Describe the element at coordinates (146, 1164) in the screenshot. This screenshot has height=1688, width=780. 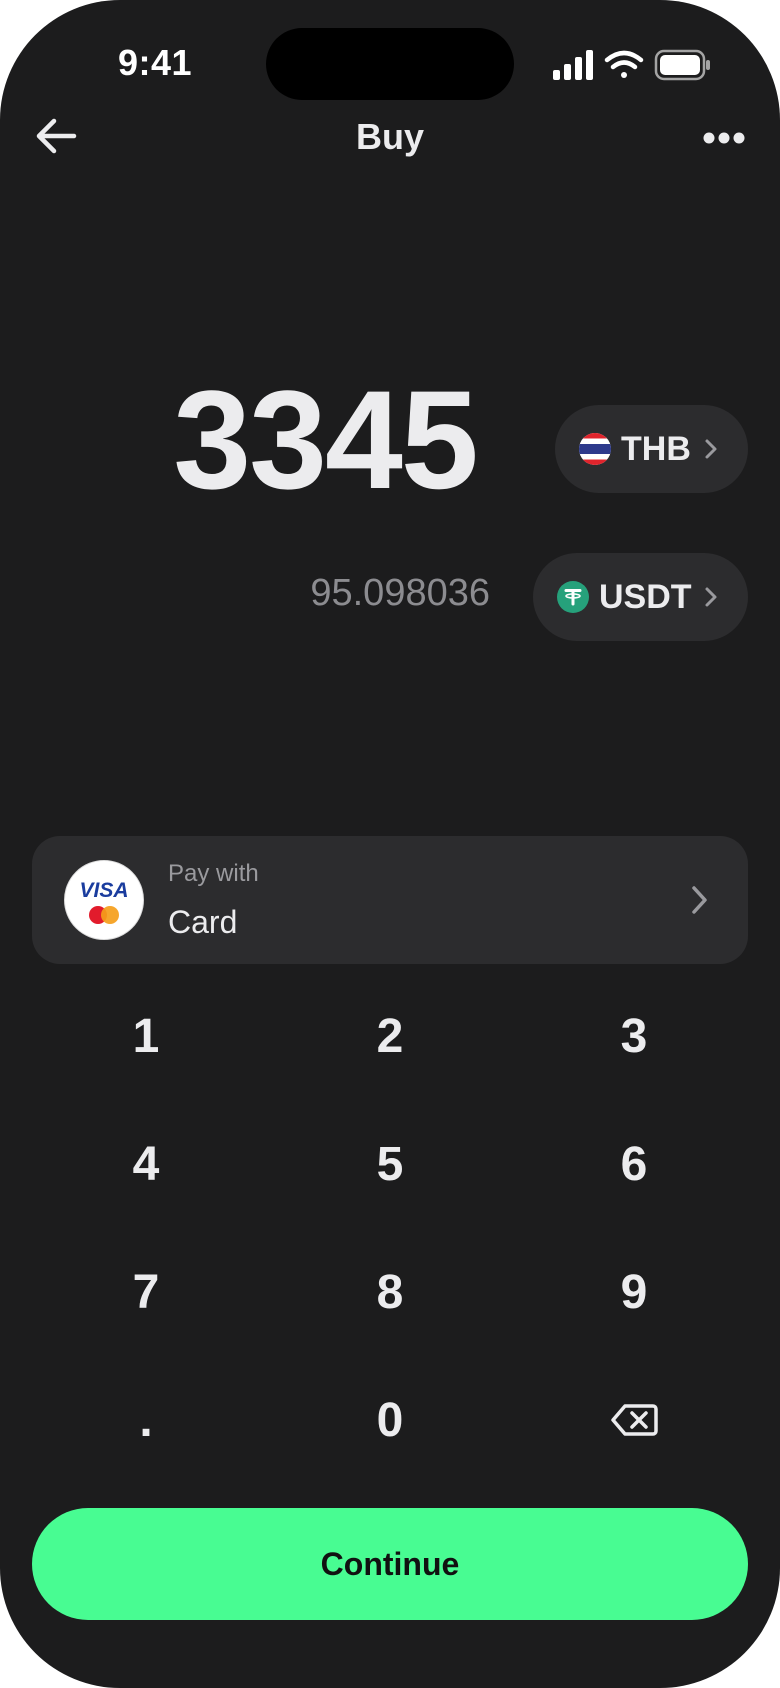
I see `keypad-key-4: 4` at that location.